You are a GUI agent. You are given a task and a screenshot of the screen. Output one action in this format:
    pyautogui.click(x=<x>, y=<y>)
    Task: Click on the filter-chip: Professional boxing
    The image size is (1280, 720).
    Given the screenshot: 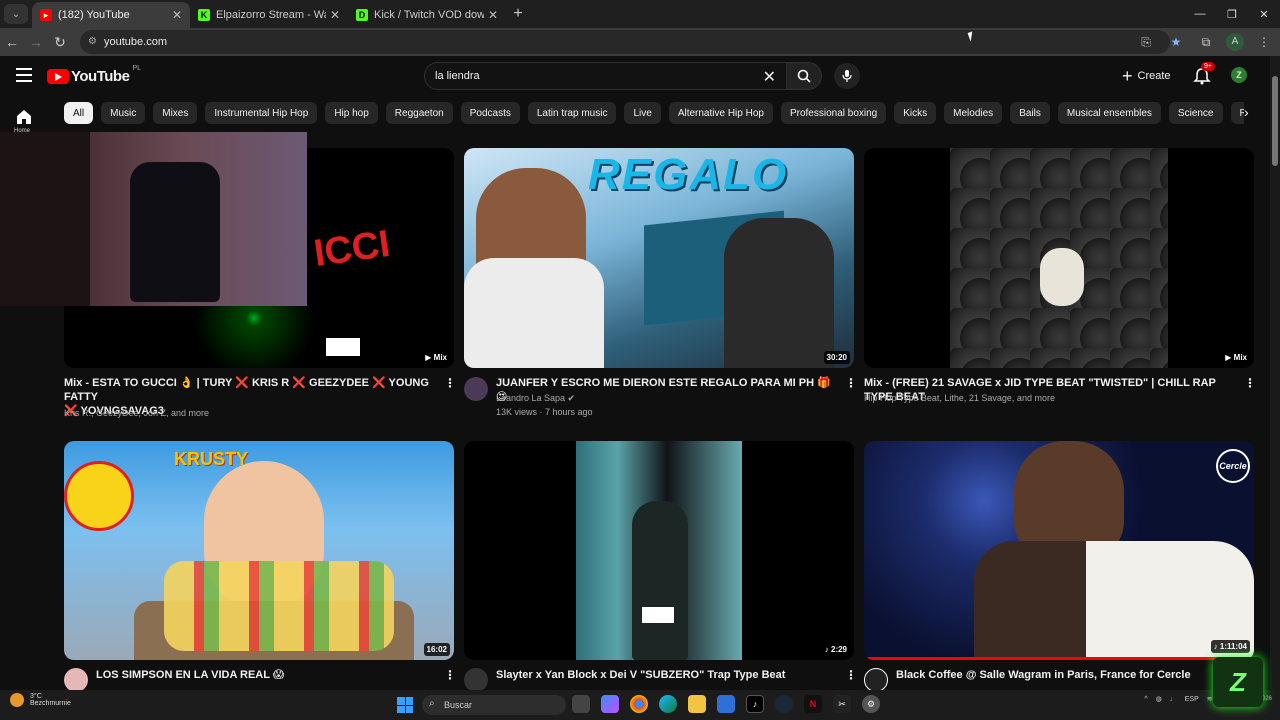 What is the action you would take?
    pyautogui.click(x=833, y=113)
    